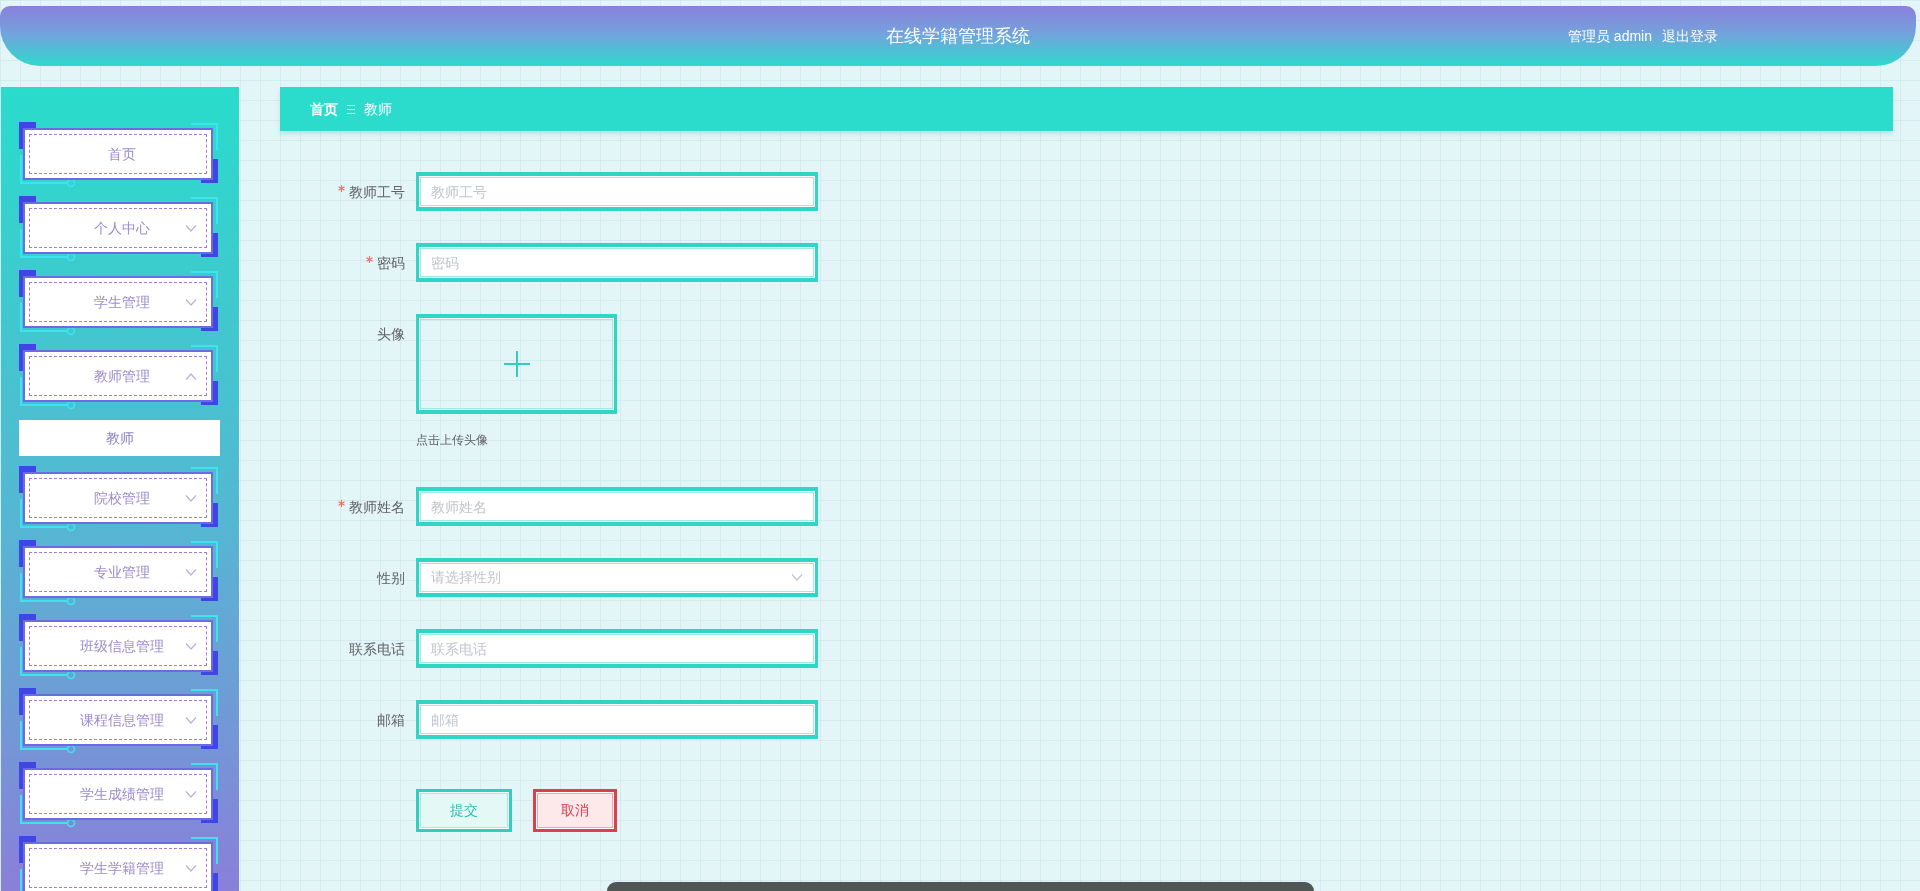 This screenshot has height=891, width=1920. What do you see at coordinates (118, 228) in the screenshot?
I see `sidebar-menu-item: 个人中心` at bounding box center [118, 228].